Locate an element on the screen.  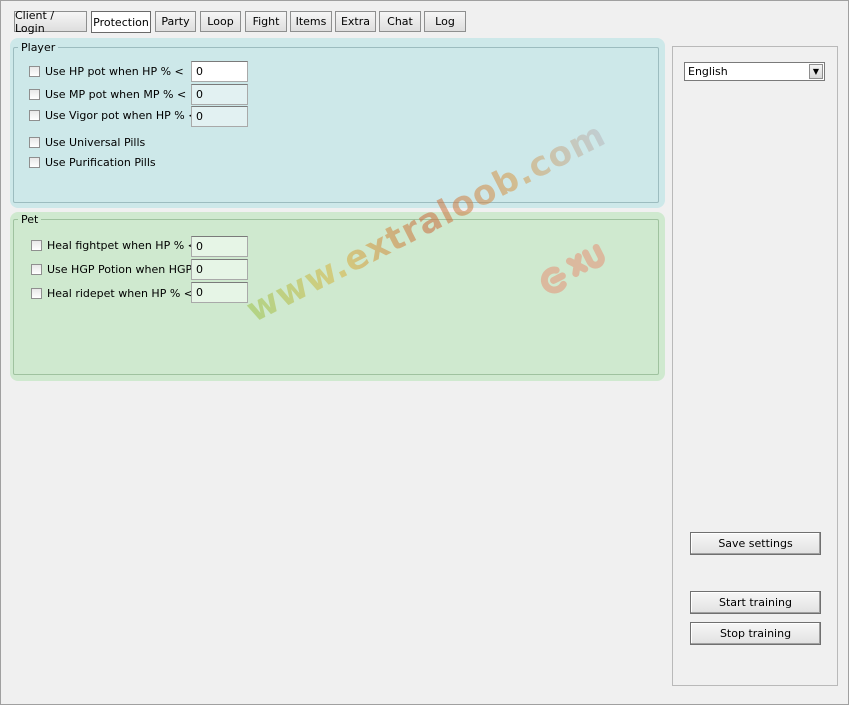
tab-fight: Fight is located at coordinates (266, 21).